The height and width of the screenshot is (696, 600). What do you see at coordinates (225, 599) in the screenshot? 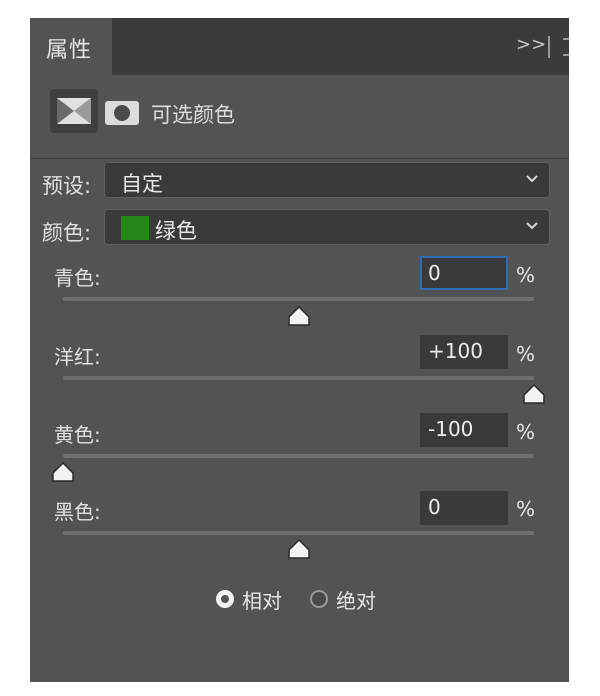
I see `relative-radio` at bounding box center [225, 599].